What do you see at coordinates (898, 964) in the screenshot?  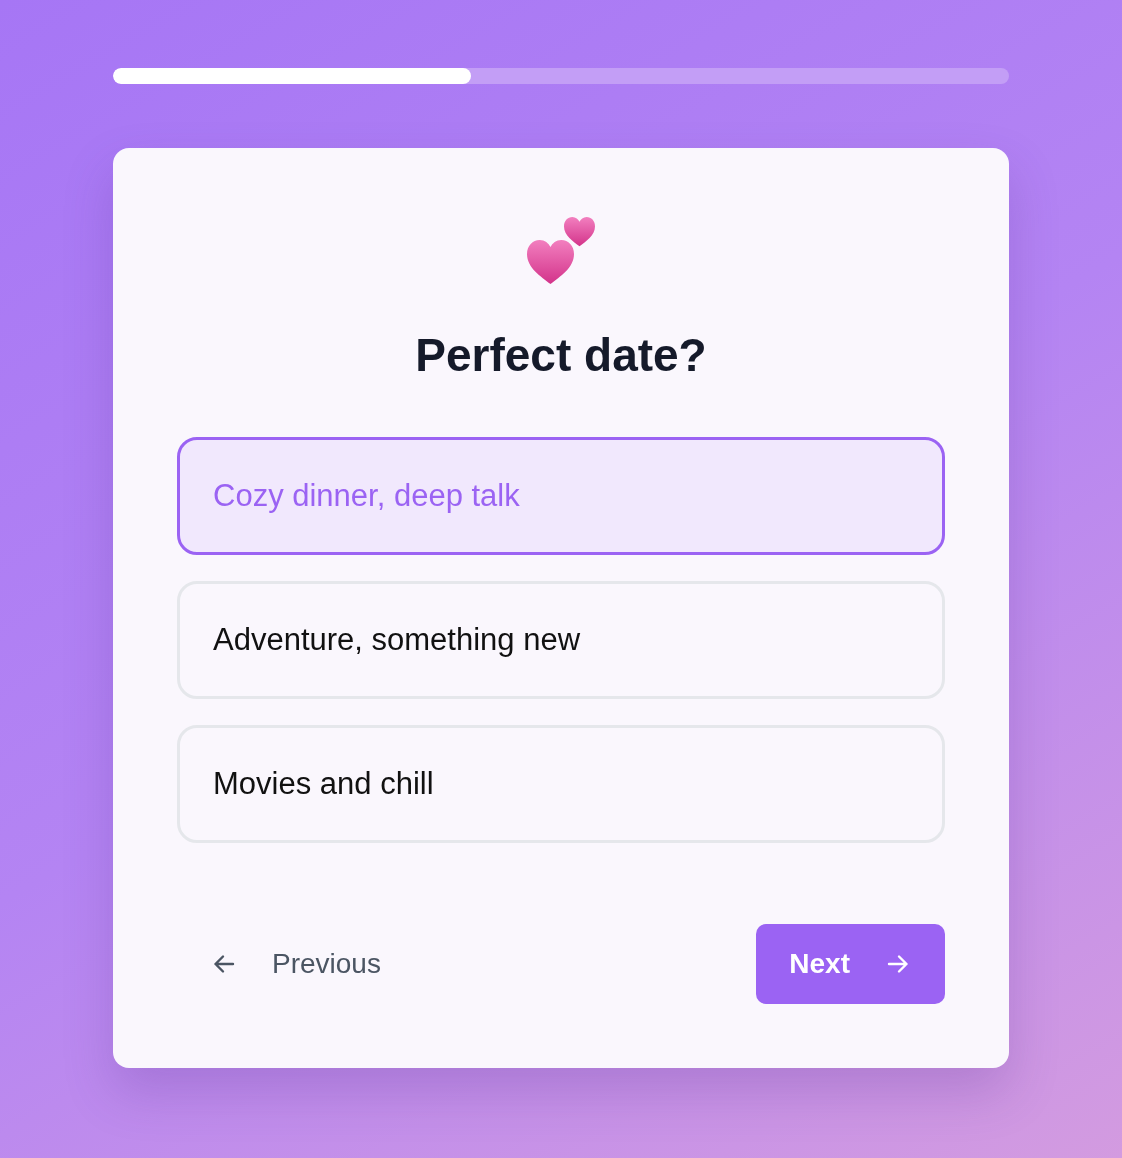 I see `arrow-right-icon` at bounding box center [898, 964].